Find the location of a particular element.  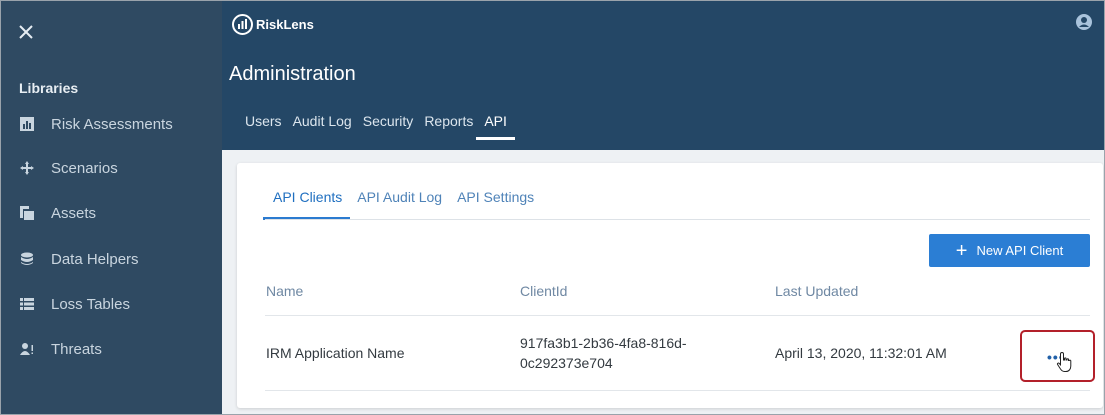

move-arrows-icon is located at coordinates (27, 168).